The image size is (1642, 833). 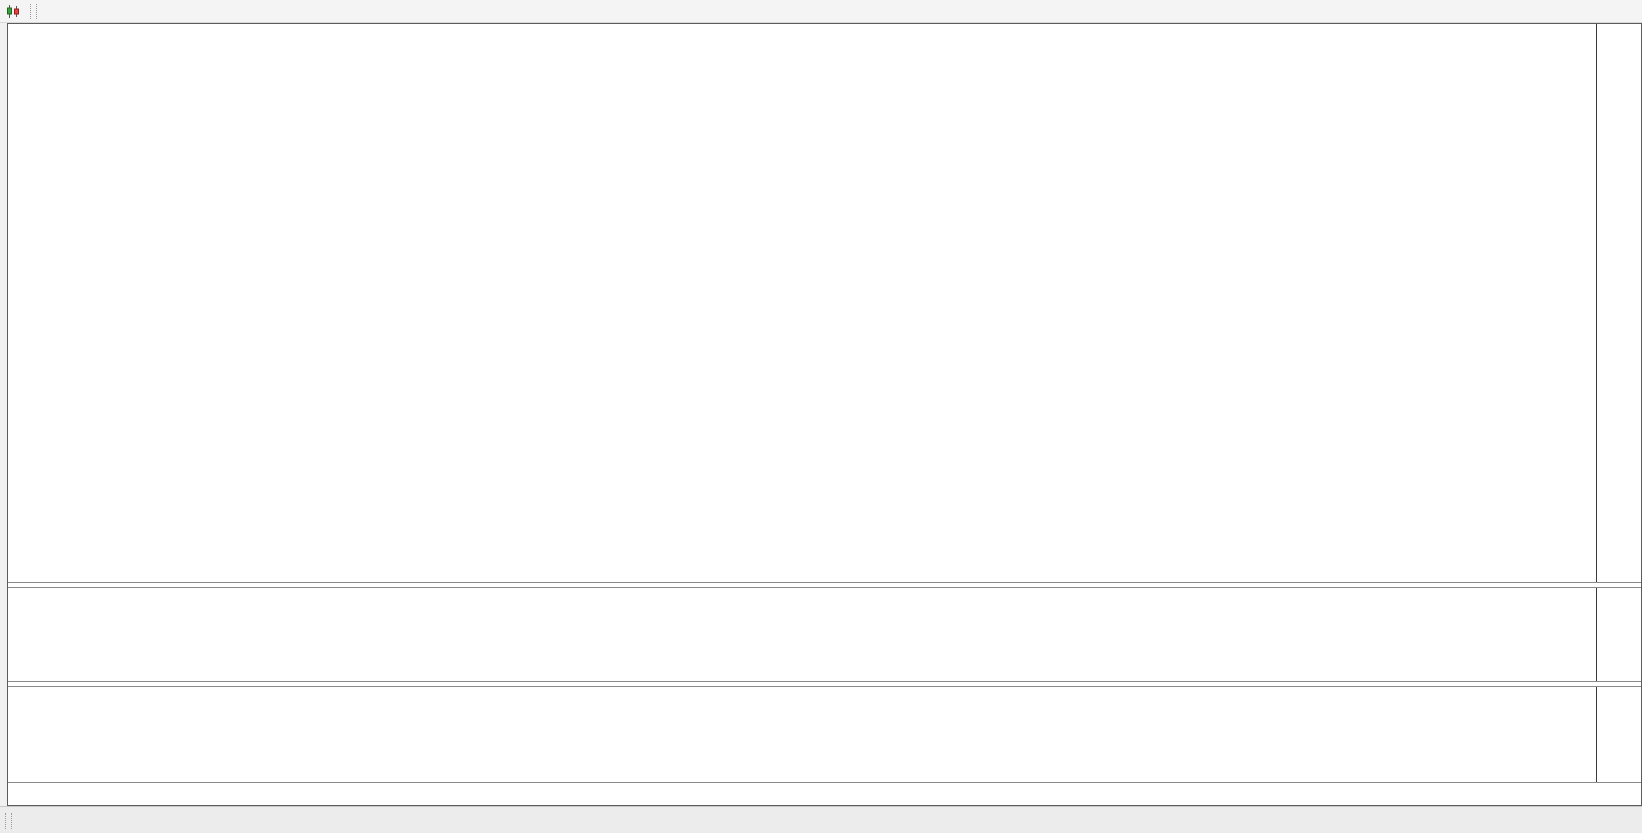 What do you see at coordinates (33, 11) in the screenshot?
I see `toolbar-grip` at bounding box center [33, 11].